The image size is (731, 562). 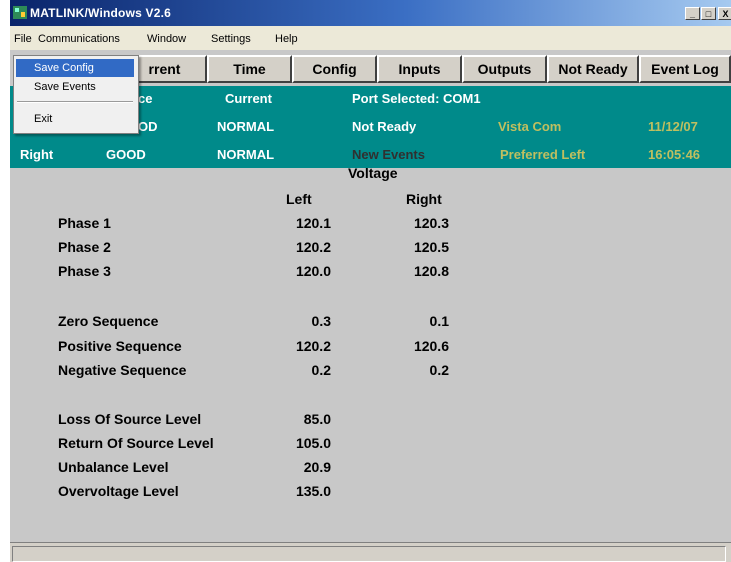 I want to click on zero-sequence-right: 0.1, so click(x=439, y=321).